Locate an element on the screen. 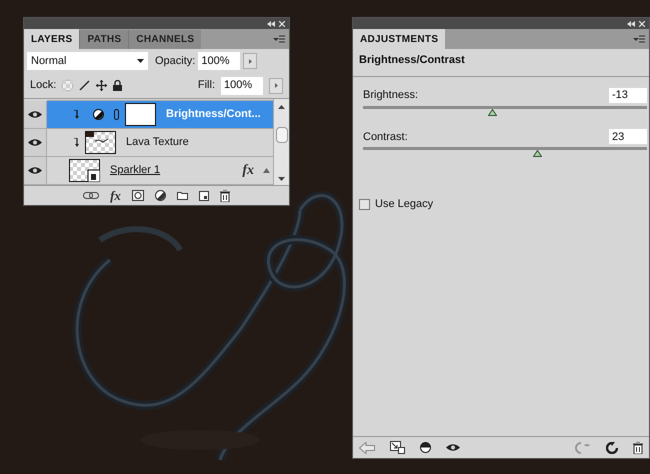 Image resolution: width=650 pixels, height=474 pixels. layer-row: Sparkler 1 fx is located at coordinates (160, 170).